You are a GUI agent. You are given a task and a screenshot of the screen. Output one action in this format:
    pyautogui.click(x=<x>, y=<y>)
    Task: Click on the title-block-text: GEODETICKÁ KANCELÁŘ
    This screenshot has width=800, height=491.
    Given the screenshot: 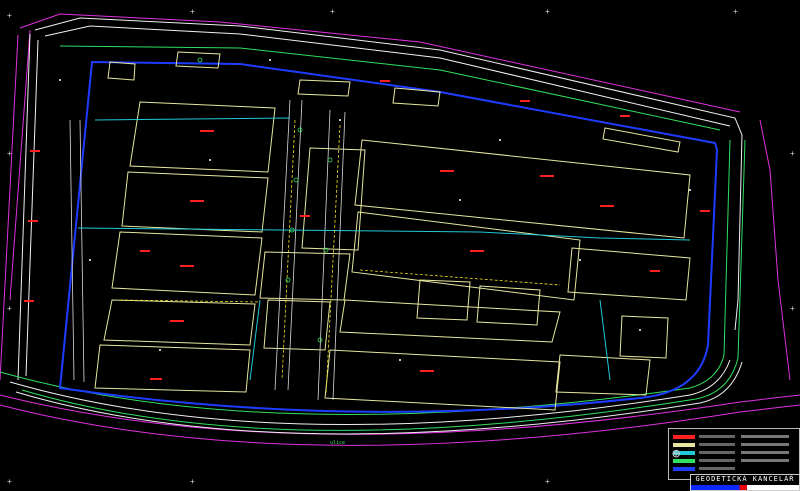 What is the action you would take?
    pyautogui.click(x=745, y=479)
    